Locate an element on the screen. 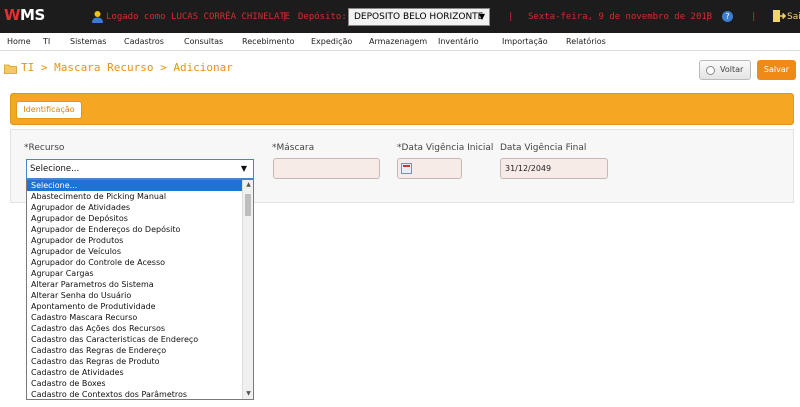 The image size is (800, 407). dropdown-option: Agrupador de Depósitos is located at coordinates (140, 218).